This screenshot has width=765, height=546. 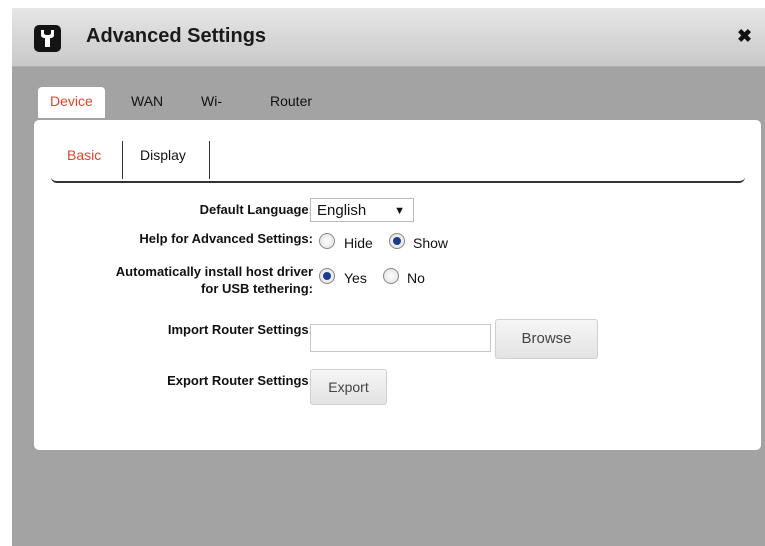 What do you see at coordinates (71, 102) in the screenshot?
I see `tab-device: Device` at bounding box center [71, 102].